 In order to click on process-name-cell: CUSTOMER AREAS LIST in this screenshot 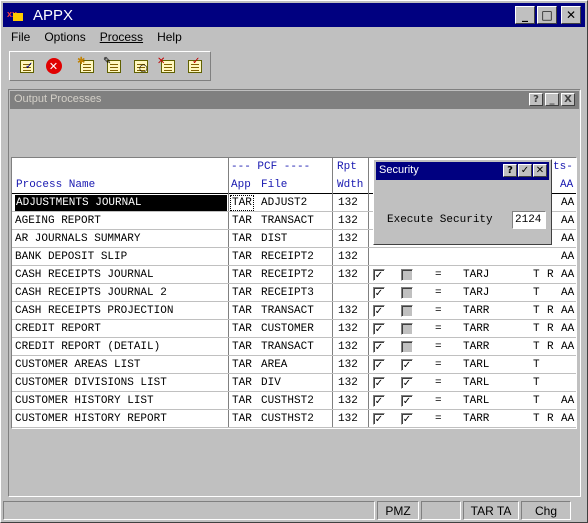, I will do `click(77, 365)`.